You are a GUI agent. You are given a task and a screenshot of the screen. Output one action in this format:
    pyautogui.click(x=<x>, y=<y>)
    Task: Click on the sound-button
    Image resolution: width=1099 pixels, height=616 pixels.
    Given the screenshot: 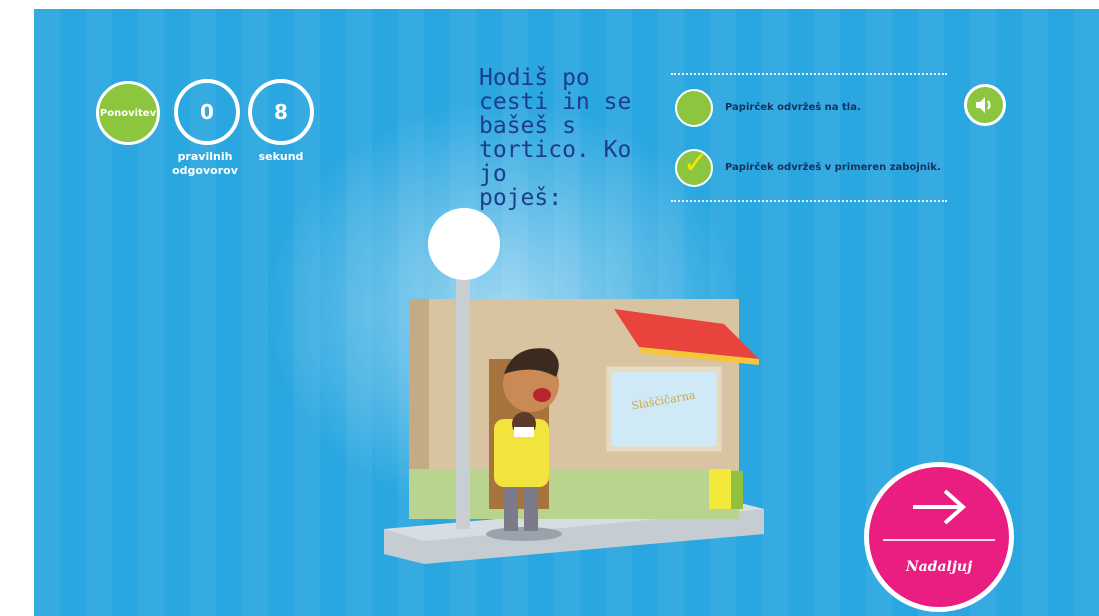 What is the action you would take?
    pyautogui.click(x=985, y=105)
    